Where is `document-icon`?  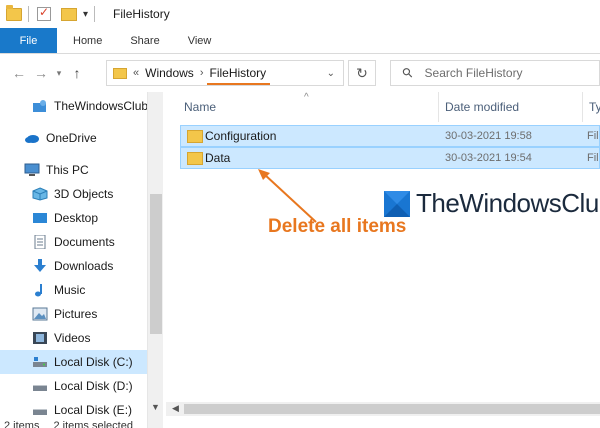 document-icon is located at coordinates (40, 242).